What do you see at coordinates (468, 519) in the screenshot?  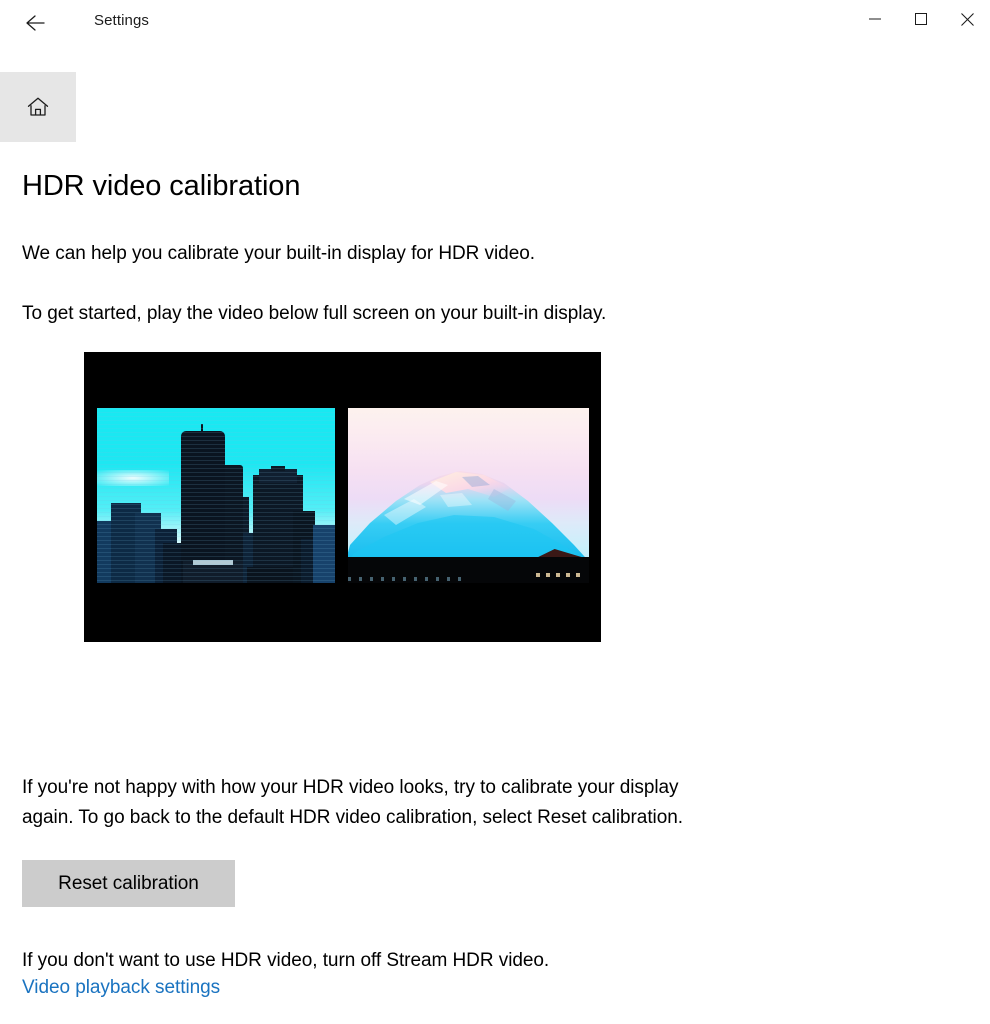 I see `mountain-silhouette` at bounding box center [468, 519].